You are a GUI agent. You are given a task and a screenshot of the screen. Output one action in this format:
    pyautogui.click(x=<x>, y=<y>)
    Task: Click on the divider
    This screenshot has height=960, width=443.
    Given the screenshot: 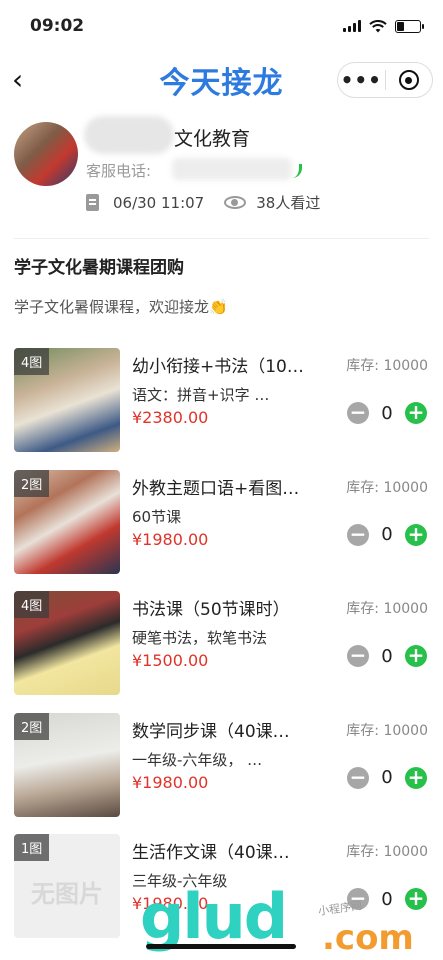 What is the action you would take?
    pyautogui.click(x=221, y=238)
    